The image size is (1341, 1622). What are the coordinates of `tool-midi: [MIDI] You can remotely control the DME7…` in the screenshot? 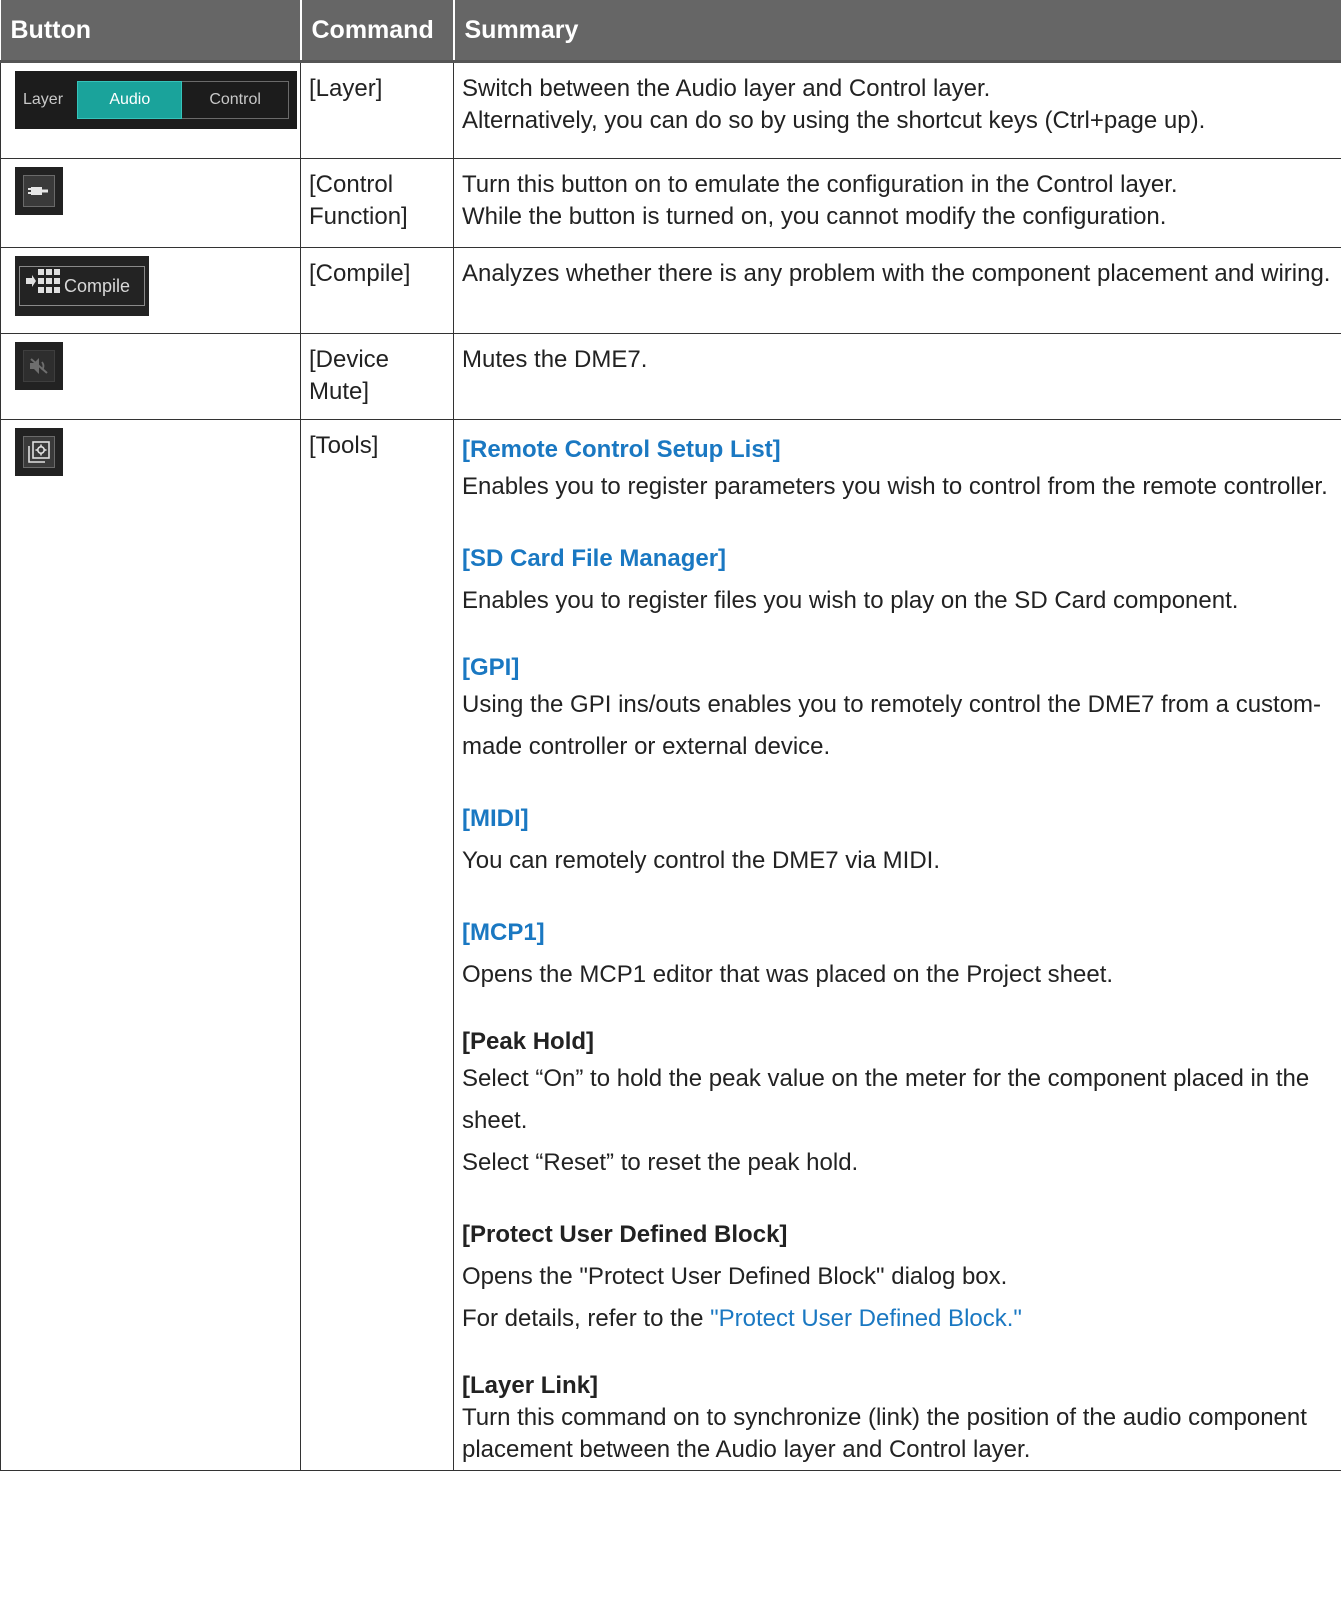 It's located at (897, 840).